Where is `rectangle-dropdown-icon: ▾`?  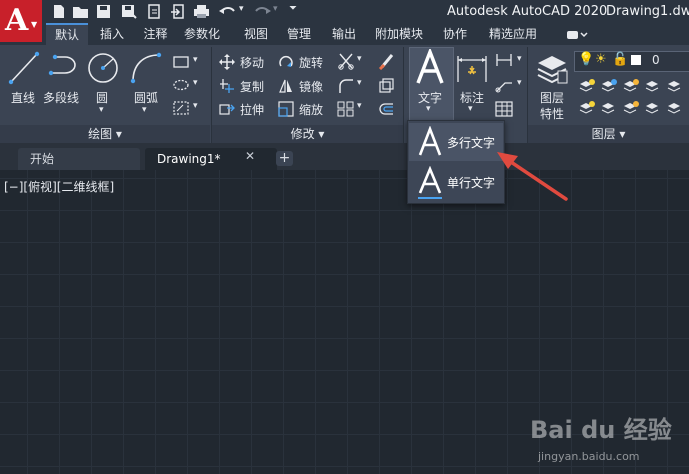 rectangle-dropdown-icon: ▾ is located at coordinates (195, 60).